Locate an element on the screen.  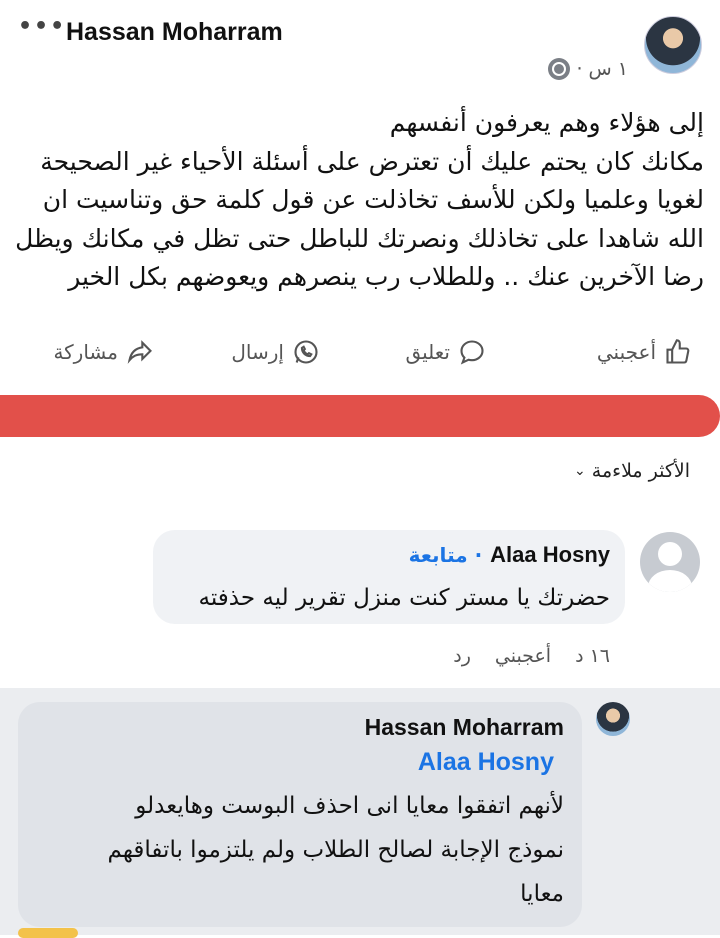
share-button: مشاركة is located at coordinates (103, 352).